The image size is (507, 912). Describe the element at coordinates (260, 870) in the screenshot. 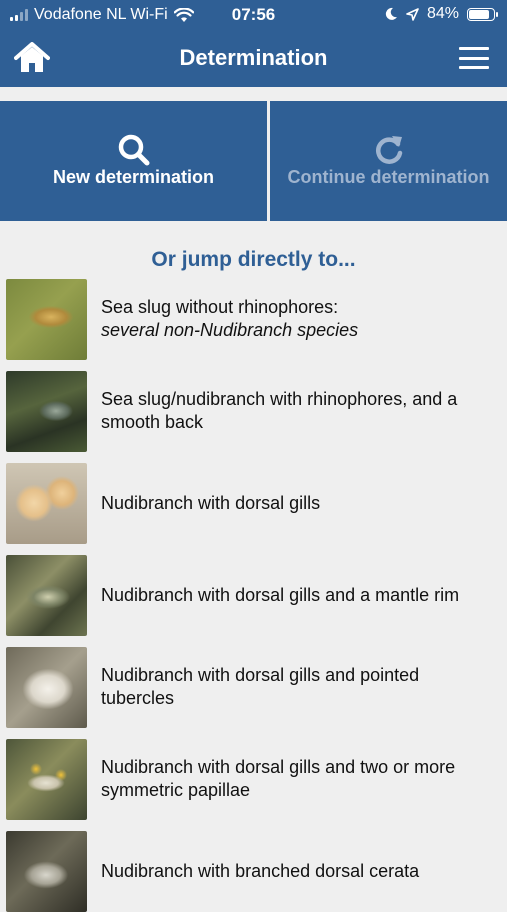

I see `list-item-title: Nudibranch with branched dorsal cerata` at that location.